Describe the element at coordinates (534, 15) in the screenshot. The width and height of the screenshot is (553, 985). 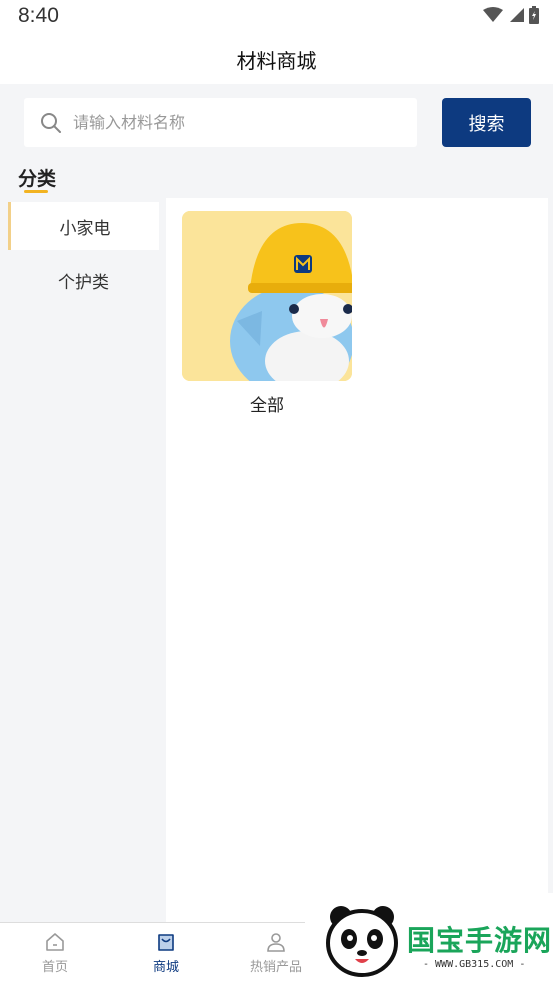
I see `battery-icon` at that location.